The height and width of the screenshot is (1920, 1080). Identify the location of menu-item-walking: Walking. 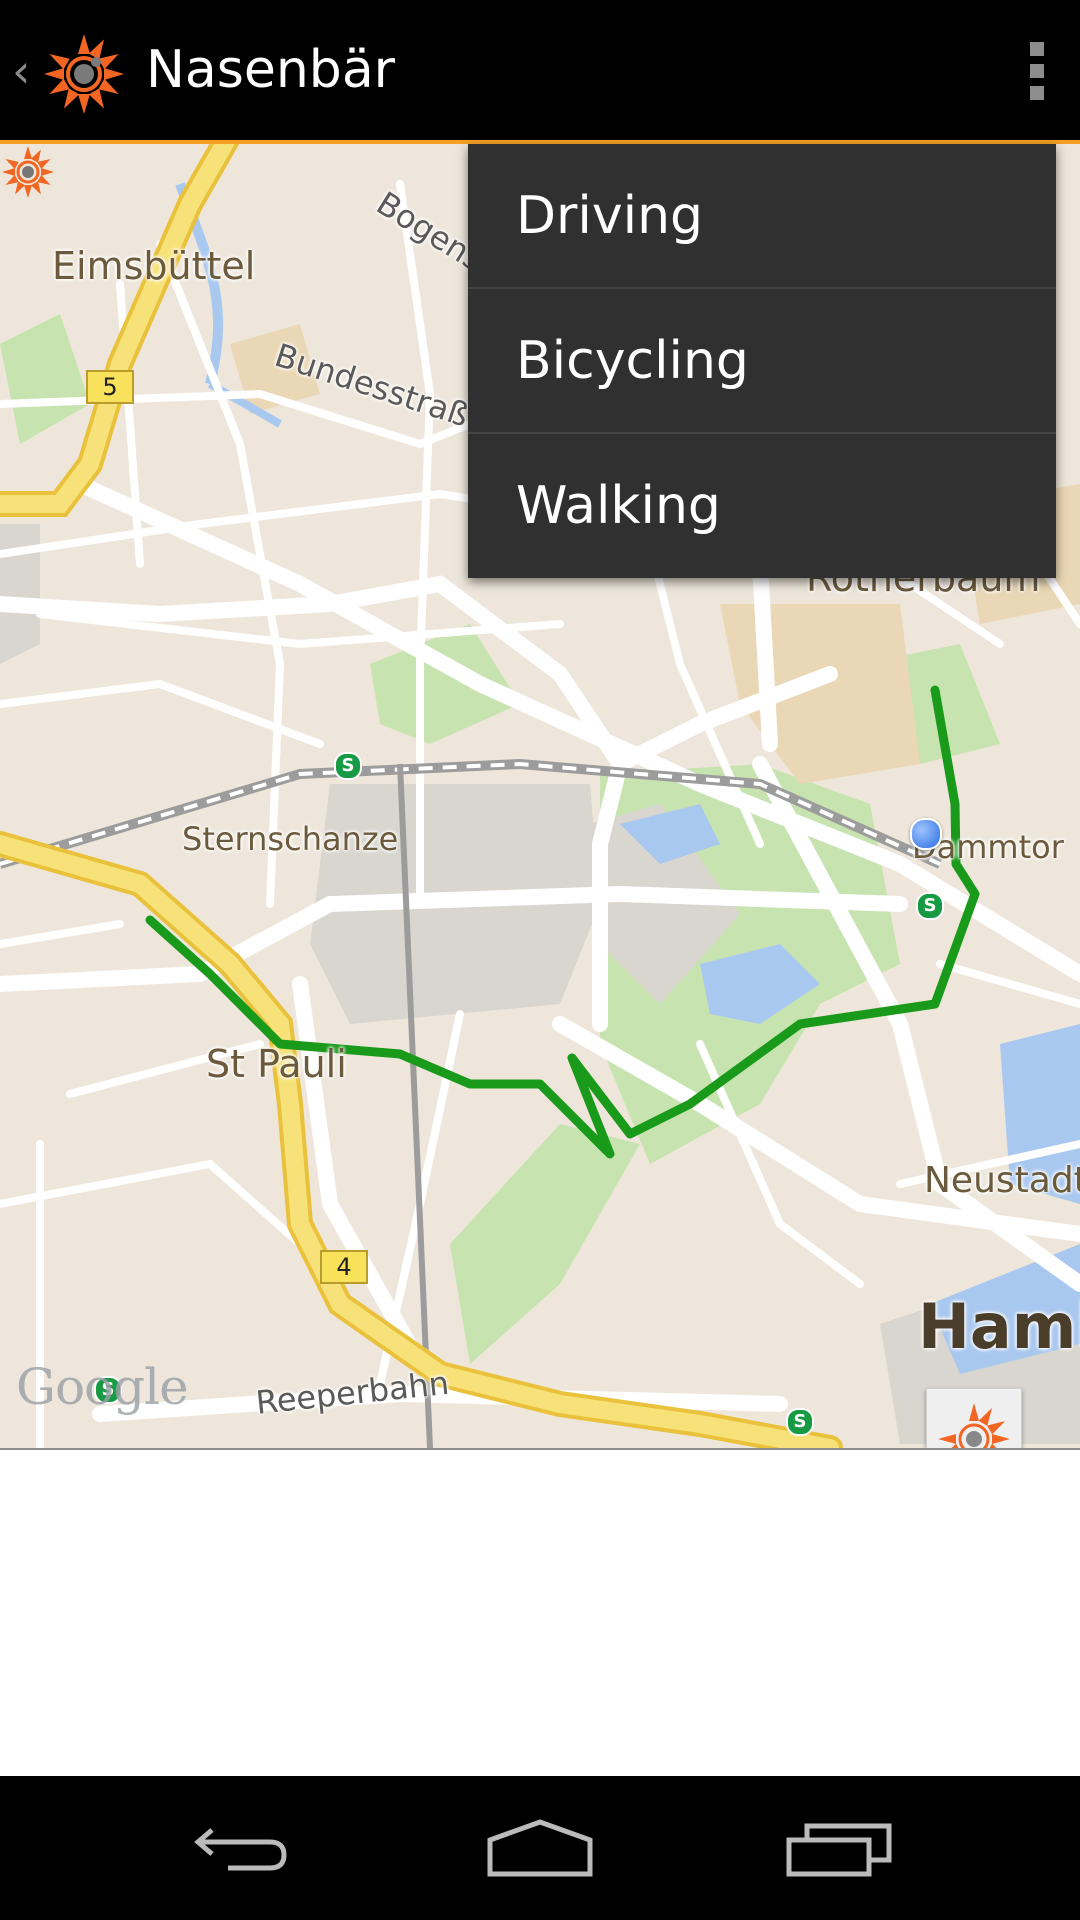
(762, 506).